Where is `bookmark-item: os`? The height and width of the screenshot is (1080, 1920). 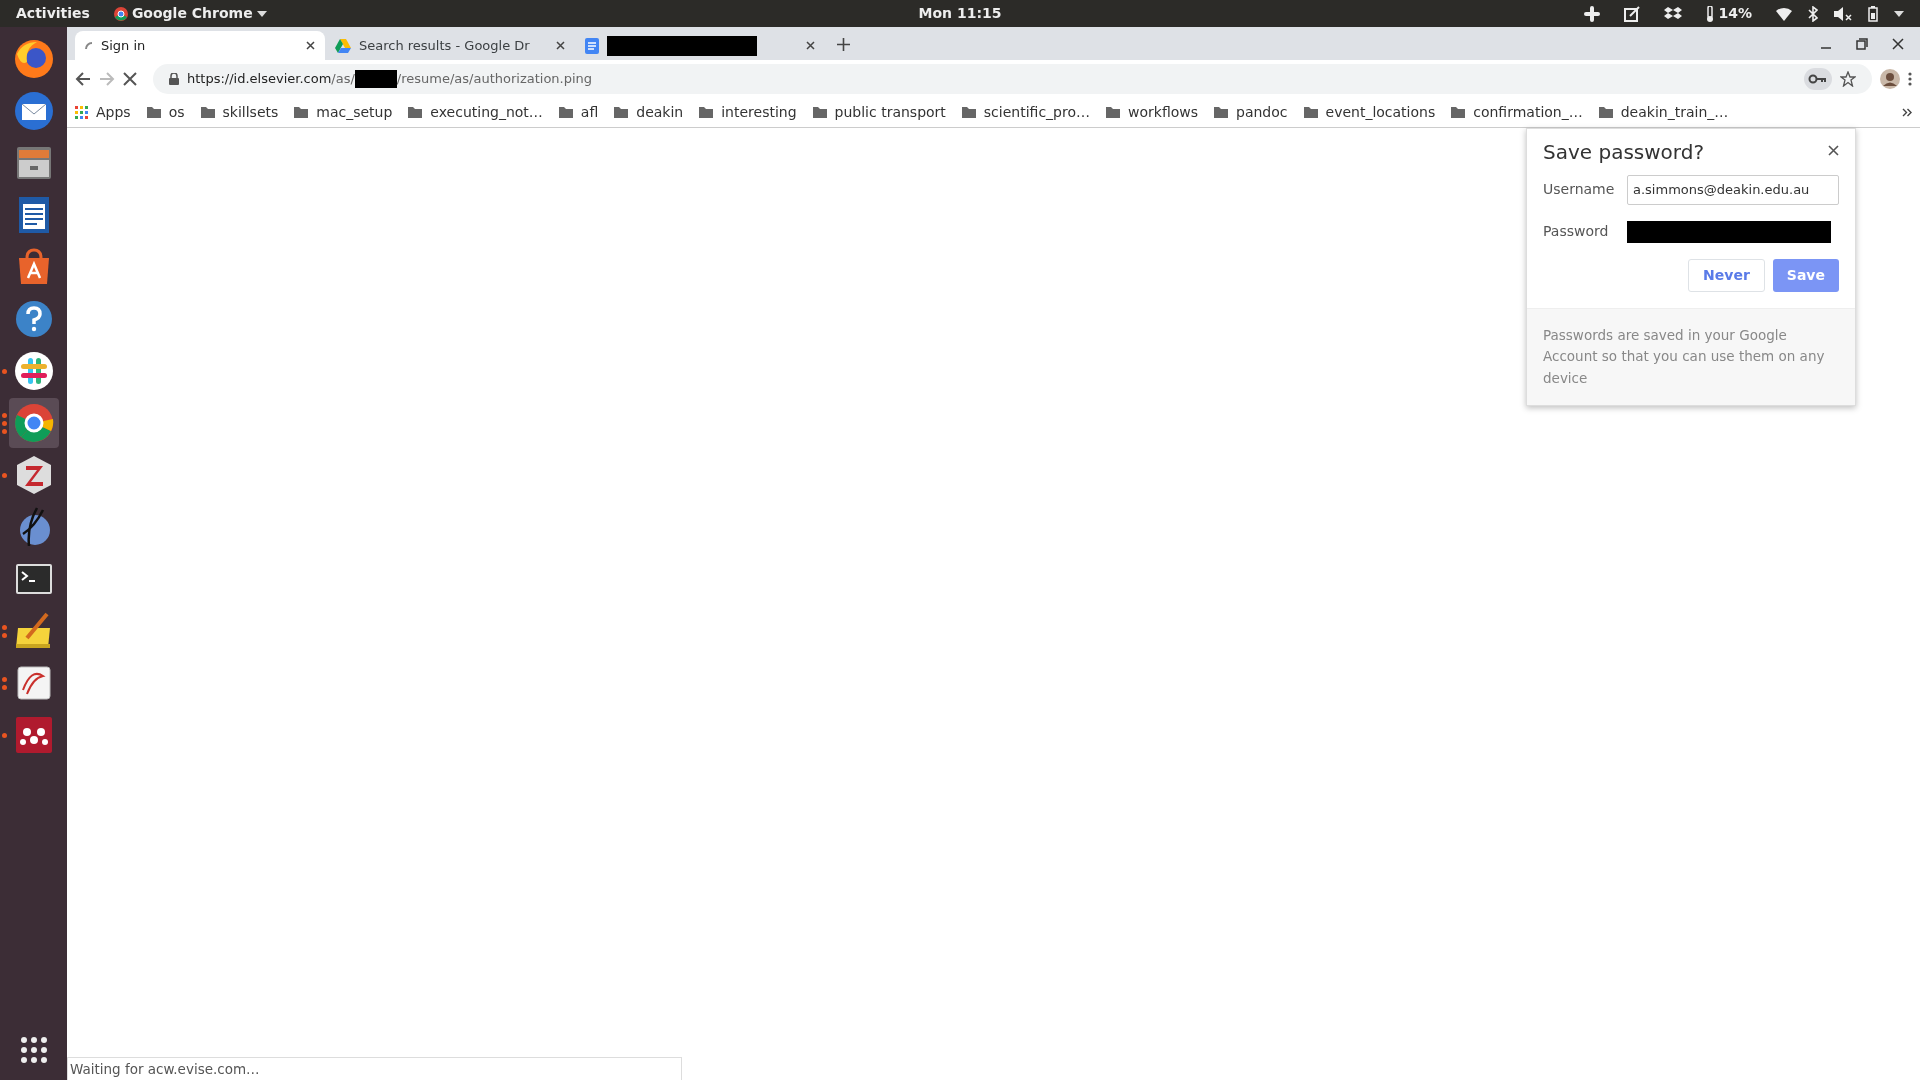 bookmark-item: os is located at coordinates (165, 112).